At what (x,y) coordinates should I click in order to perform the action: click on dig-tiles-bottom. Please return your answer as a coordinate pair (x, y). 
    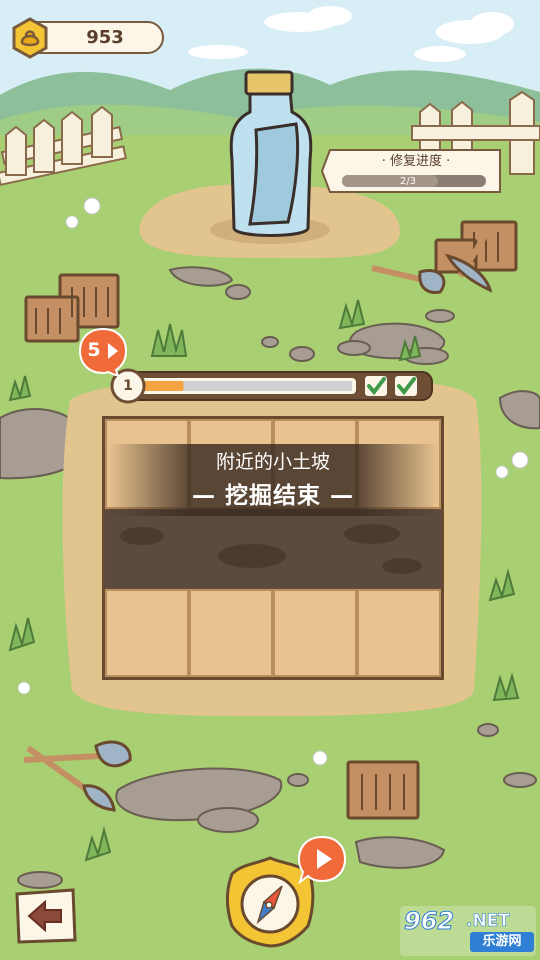
    Looking at the image, I should click on (273, 633).